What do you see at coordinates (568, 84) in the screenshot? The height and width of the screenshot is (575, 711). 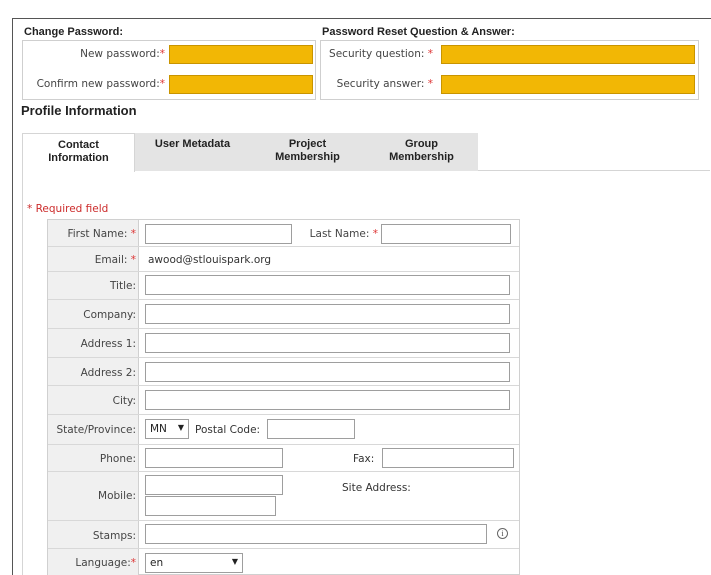 I see `security-answer-input` at bounding box center [568, 84].